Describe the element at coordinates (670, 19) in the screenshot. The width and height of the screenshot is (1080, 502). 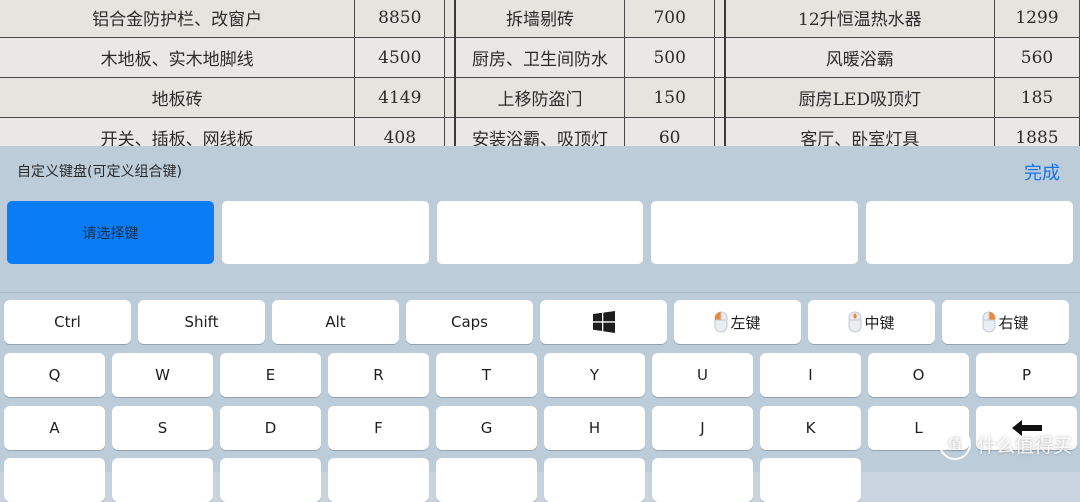
I see `table-cell: 700` at that location.